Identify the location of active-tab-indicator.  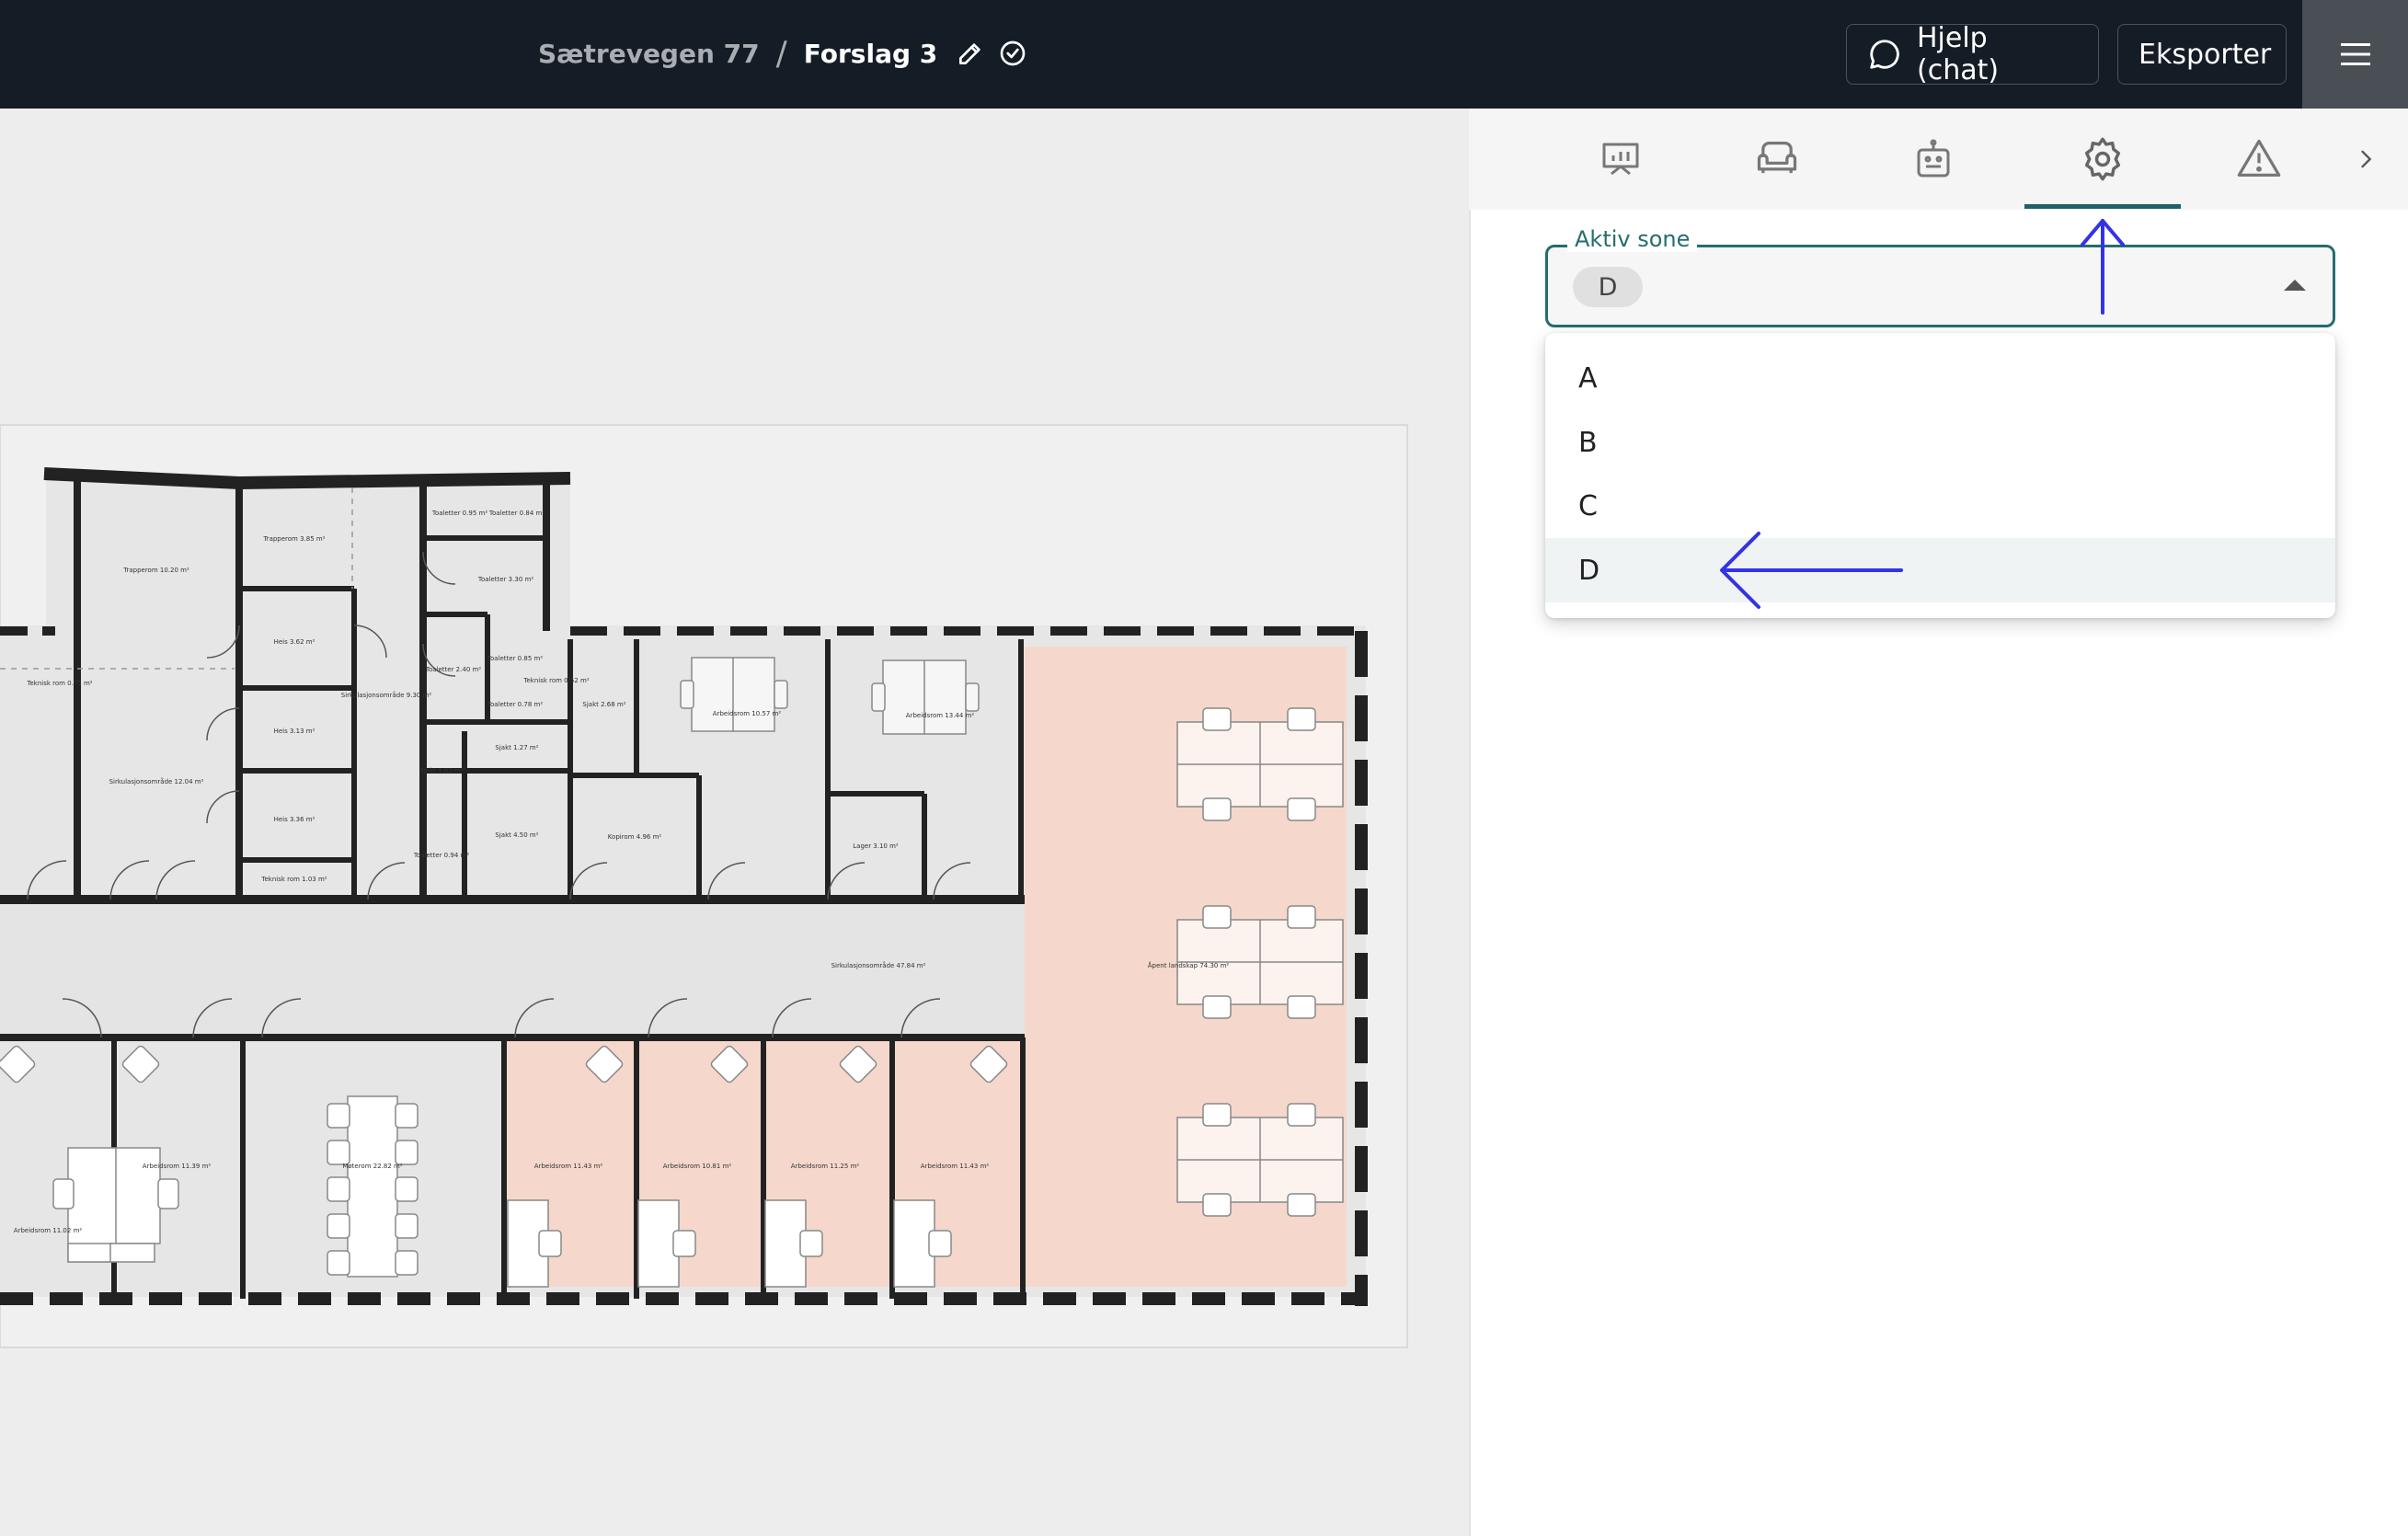
(2102, 206).